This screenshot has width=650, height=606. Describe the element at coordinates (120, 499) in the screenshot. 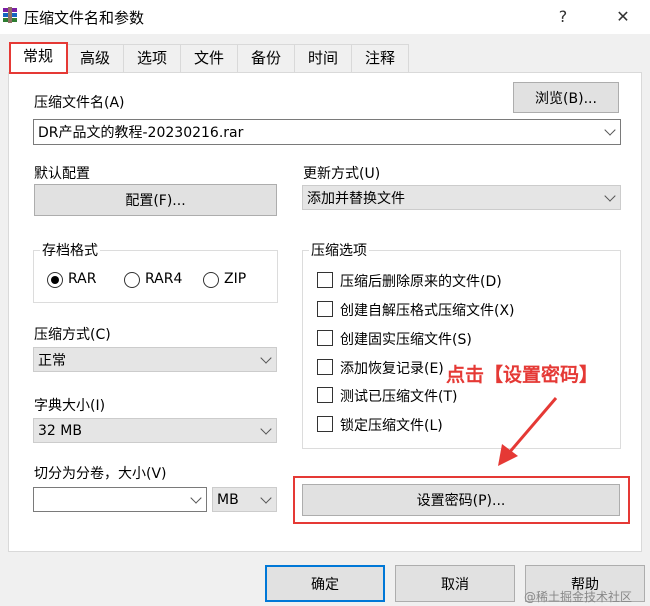

I see `split-size-combo` at that location.